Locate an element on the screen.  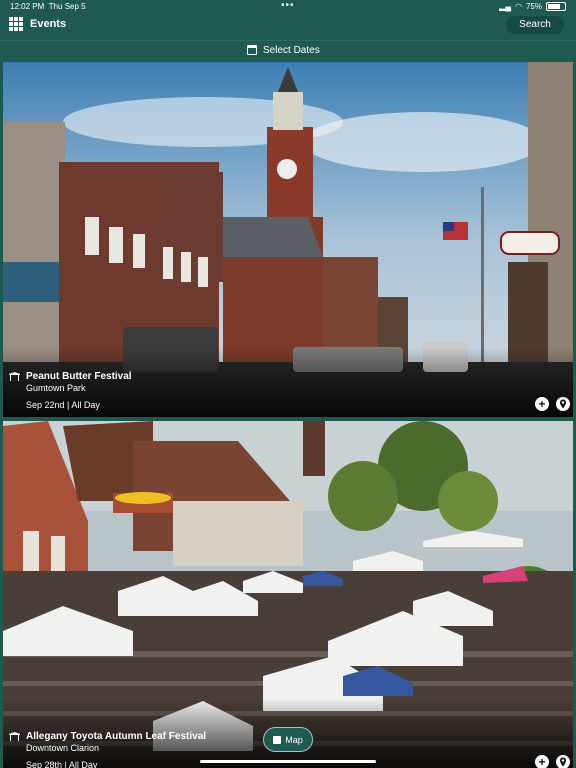
battery-percent: 75% is located at coordinates (533, 6).